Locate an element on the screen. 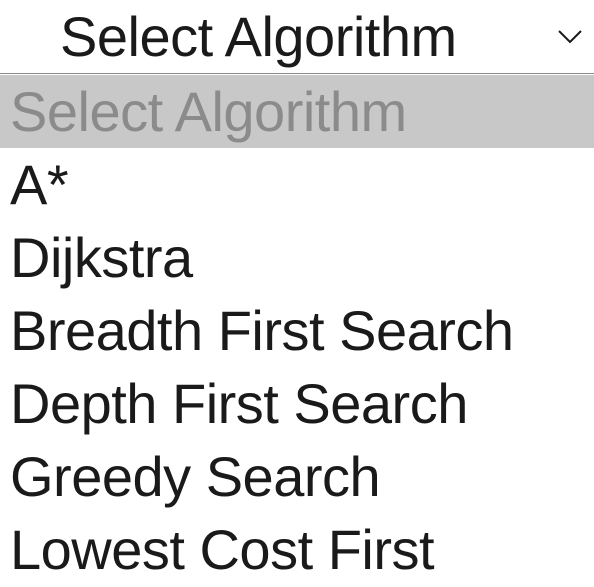  option-lowest-cost-first: Lowest Cost First is located at coordinates (297, 549).